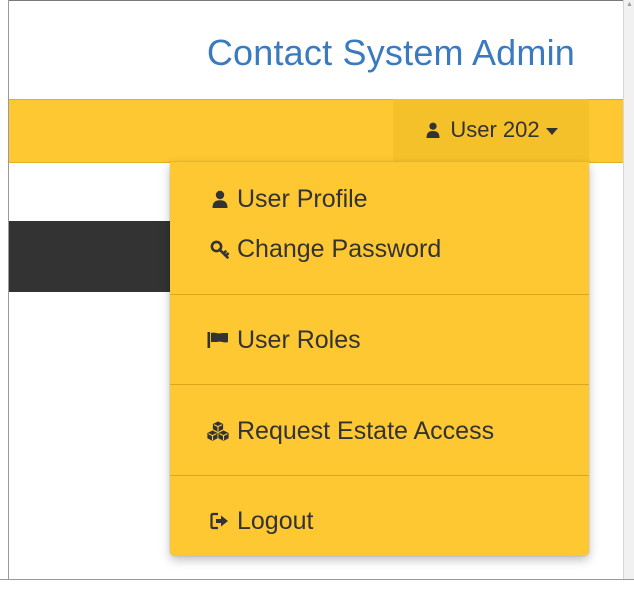 The width and height of the screenshot is (634, 591). Describe the element at coordinates (218, 340) in the screenshot. I see `flag-icon` at that location.